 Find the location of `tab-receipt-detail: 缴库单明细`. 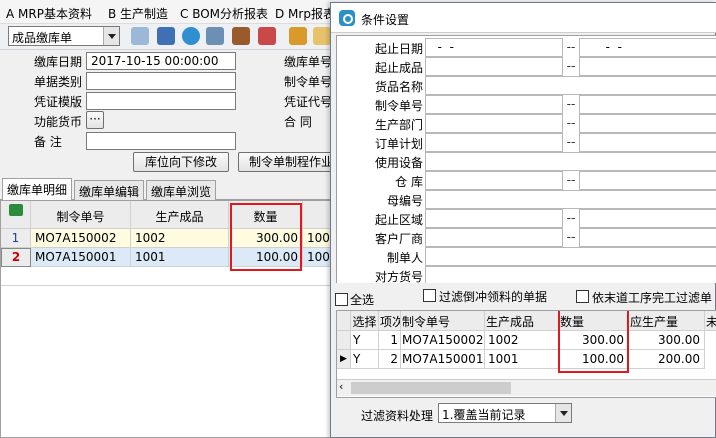

tab-receipt-detail: 缴库单明细 is located at coordinates (37, 189).